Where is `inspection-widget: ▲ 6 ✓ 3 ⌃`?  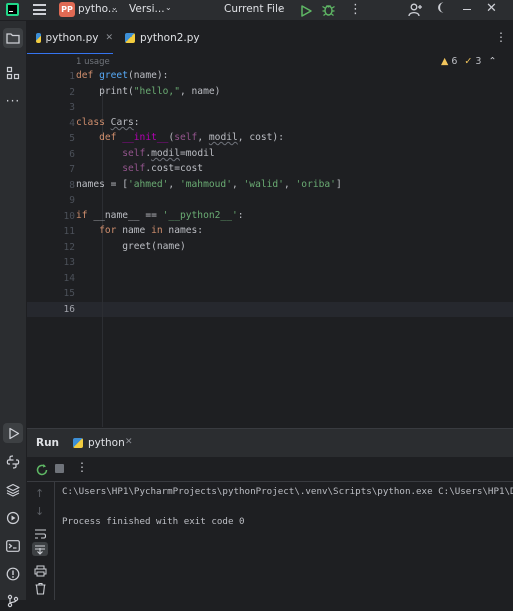 inspection-widget: ▲ 6 ✓ 3 ⌃ is located at coordinates (476, 62).